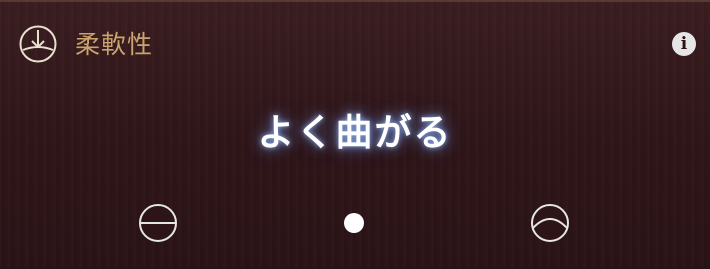  I want to click on circle-curved-line-icon, so click(550, 223).